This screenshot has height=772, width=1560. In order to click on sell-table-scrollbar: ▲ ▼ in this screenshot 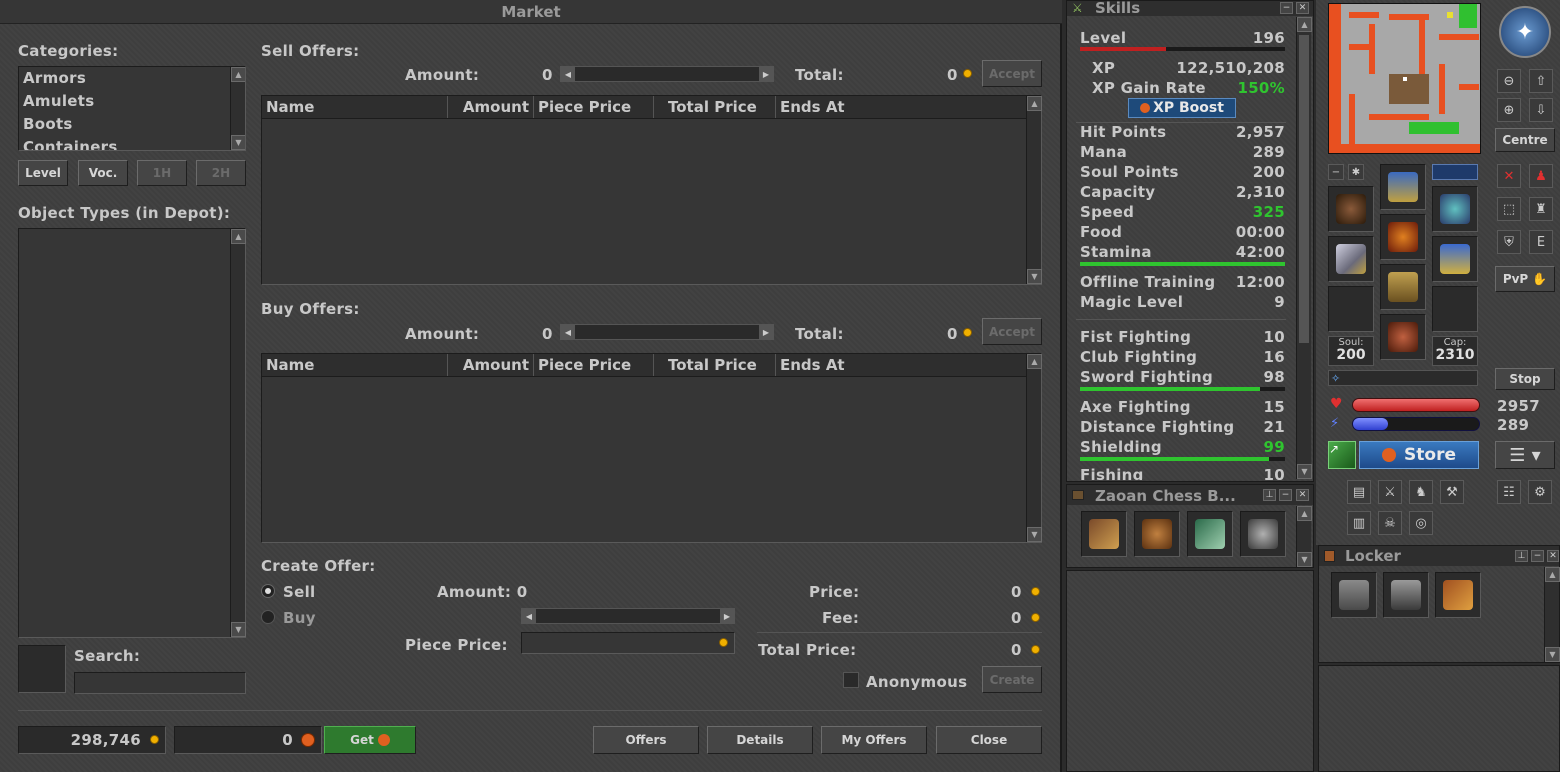, I will do `click(1034, 190)`.